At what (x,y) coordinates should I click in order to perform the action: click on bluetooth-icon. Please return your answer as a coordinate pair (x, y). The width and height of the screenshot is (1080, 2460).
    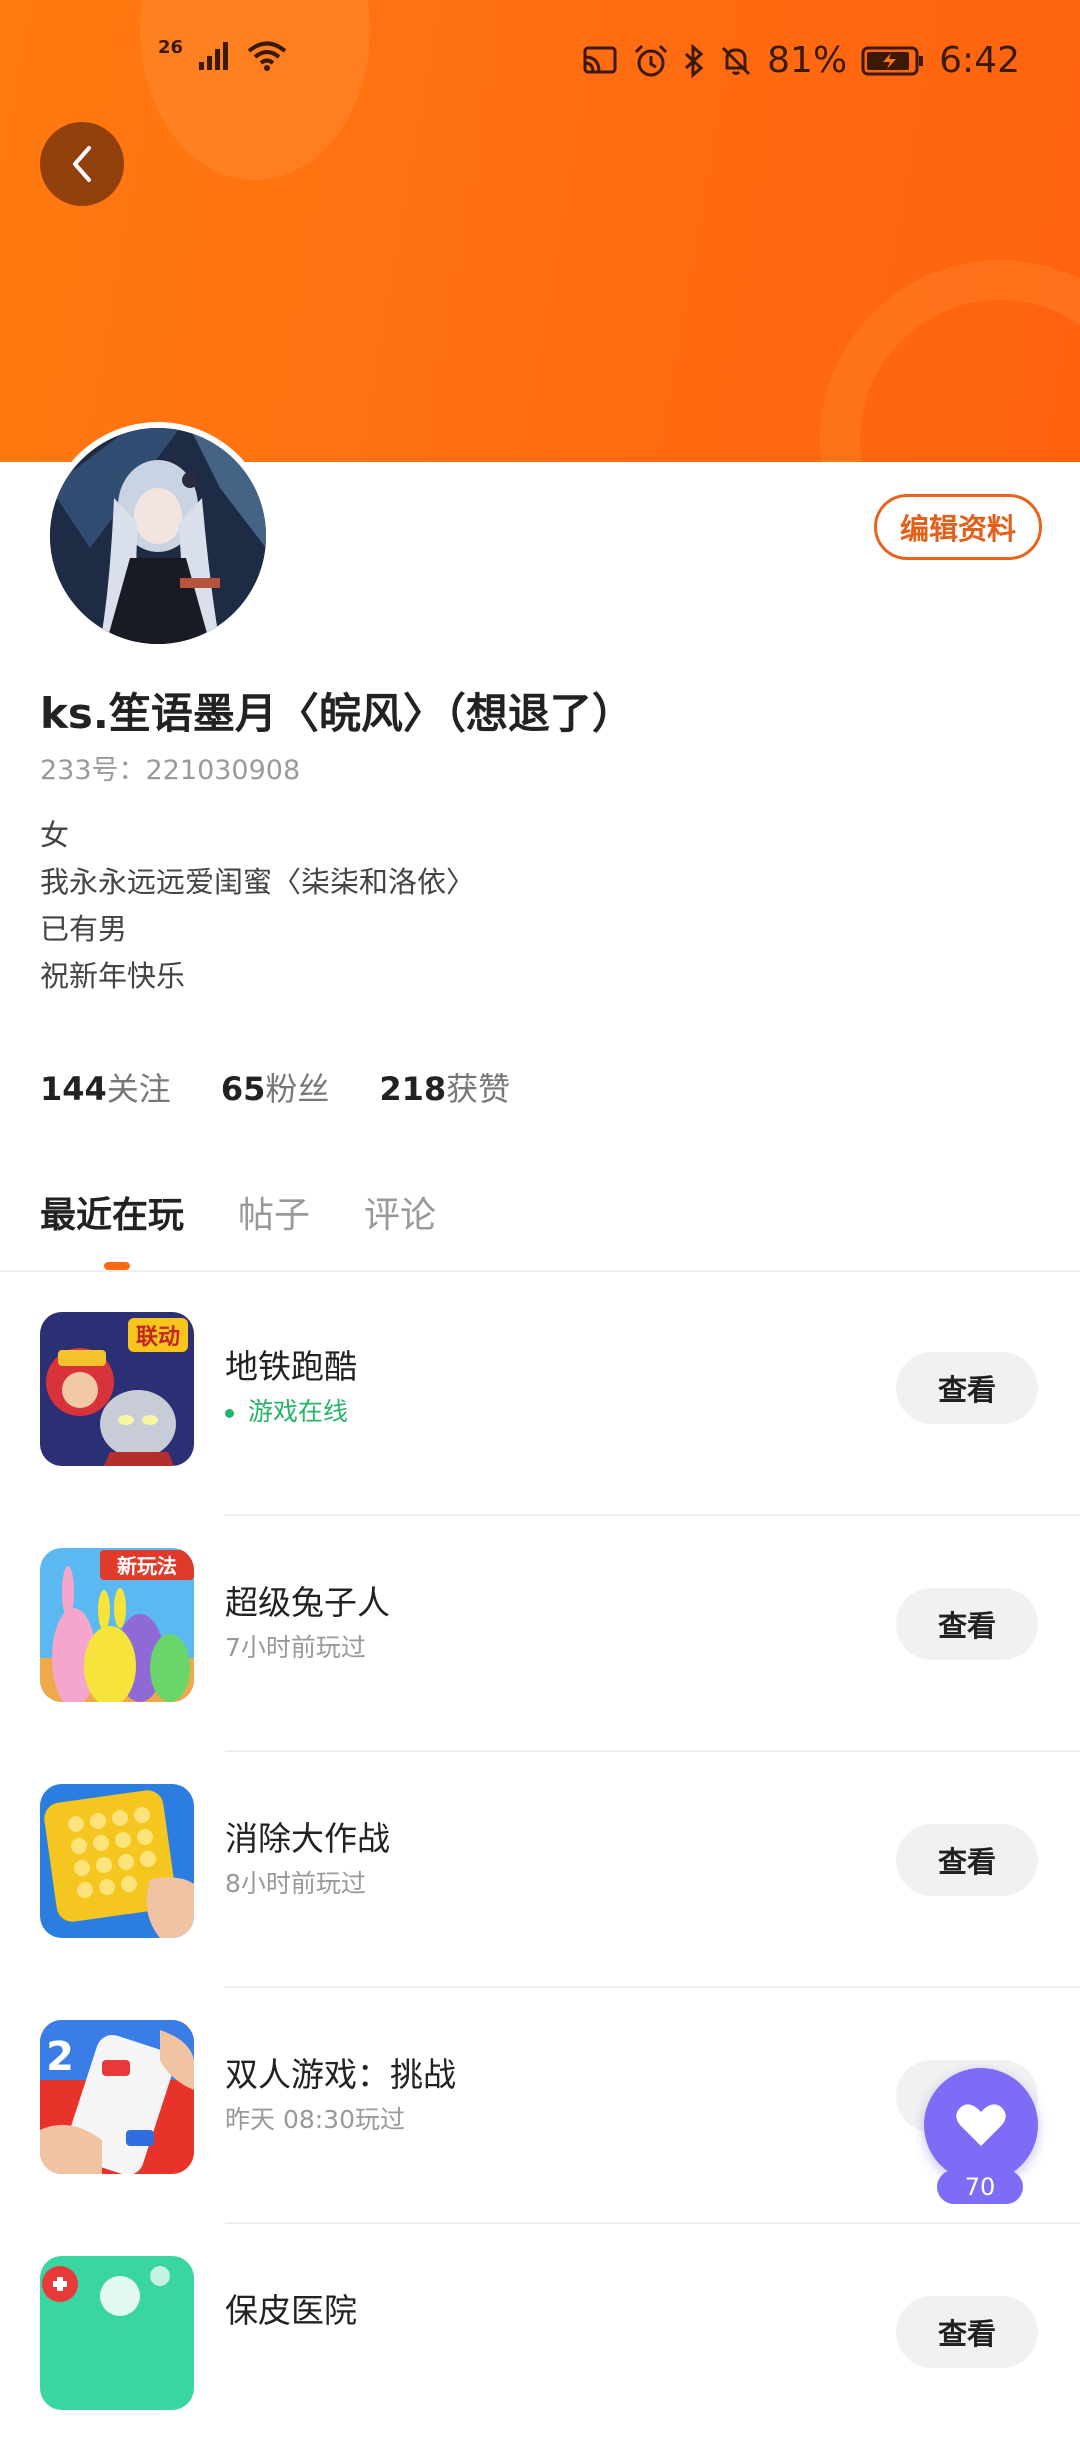
    Looking at the image, I should click on (694, 60).